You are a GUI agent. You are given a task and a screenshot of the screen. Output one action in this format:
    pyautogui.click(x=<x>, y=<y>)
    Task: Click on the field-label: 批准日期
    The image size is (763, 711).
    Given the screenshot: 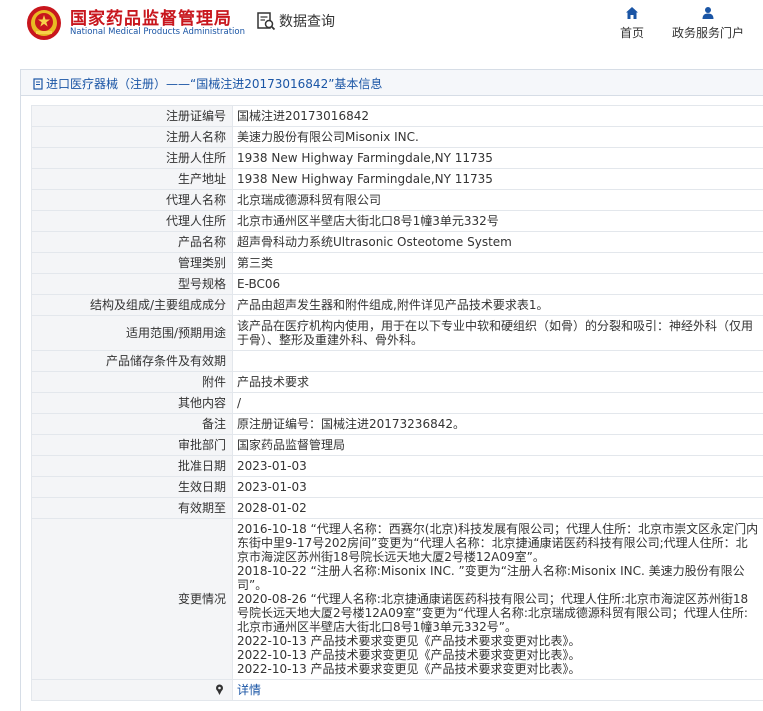 What is the action you would take?
    pyautogui.click(x=132, y=466)
    